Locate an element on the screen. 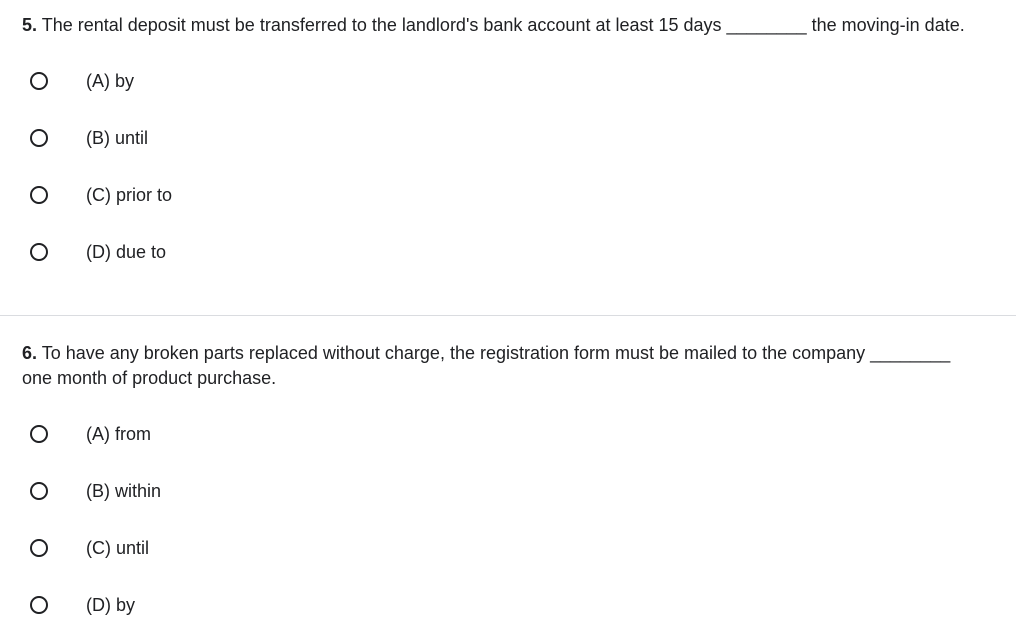 This screenshot has width=1026, height=628. option-c: (C) prior to is located at coordinates (270, 195).